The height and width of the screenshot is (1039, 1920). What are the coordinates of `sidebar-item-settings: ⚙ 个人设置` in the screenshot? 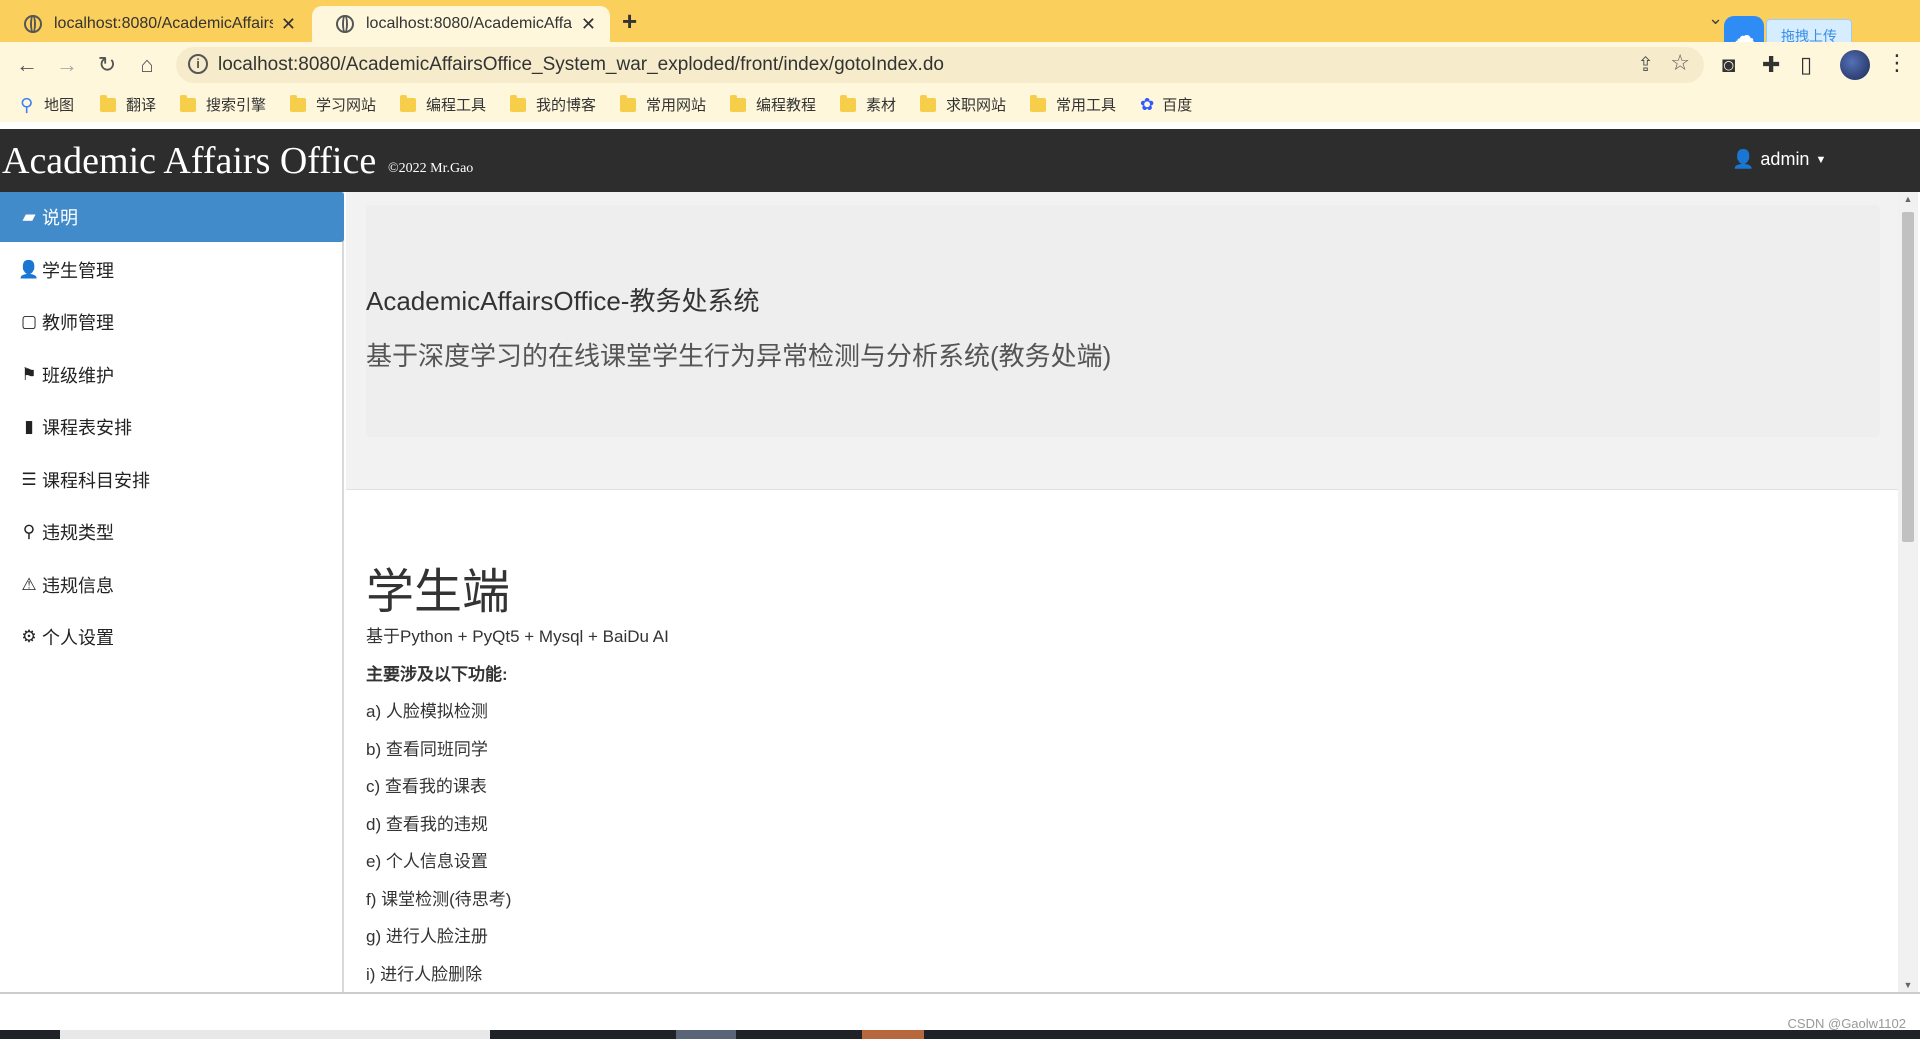 It's located at (172, 637).